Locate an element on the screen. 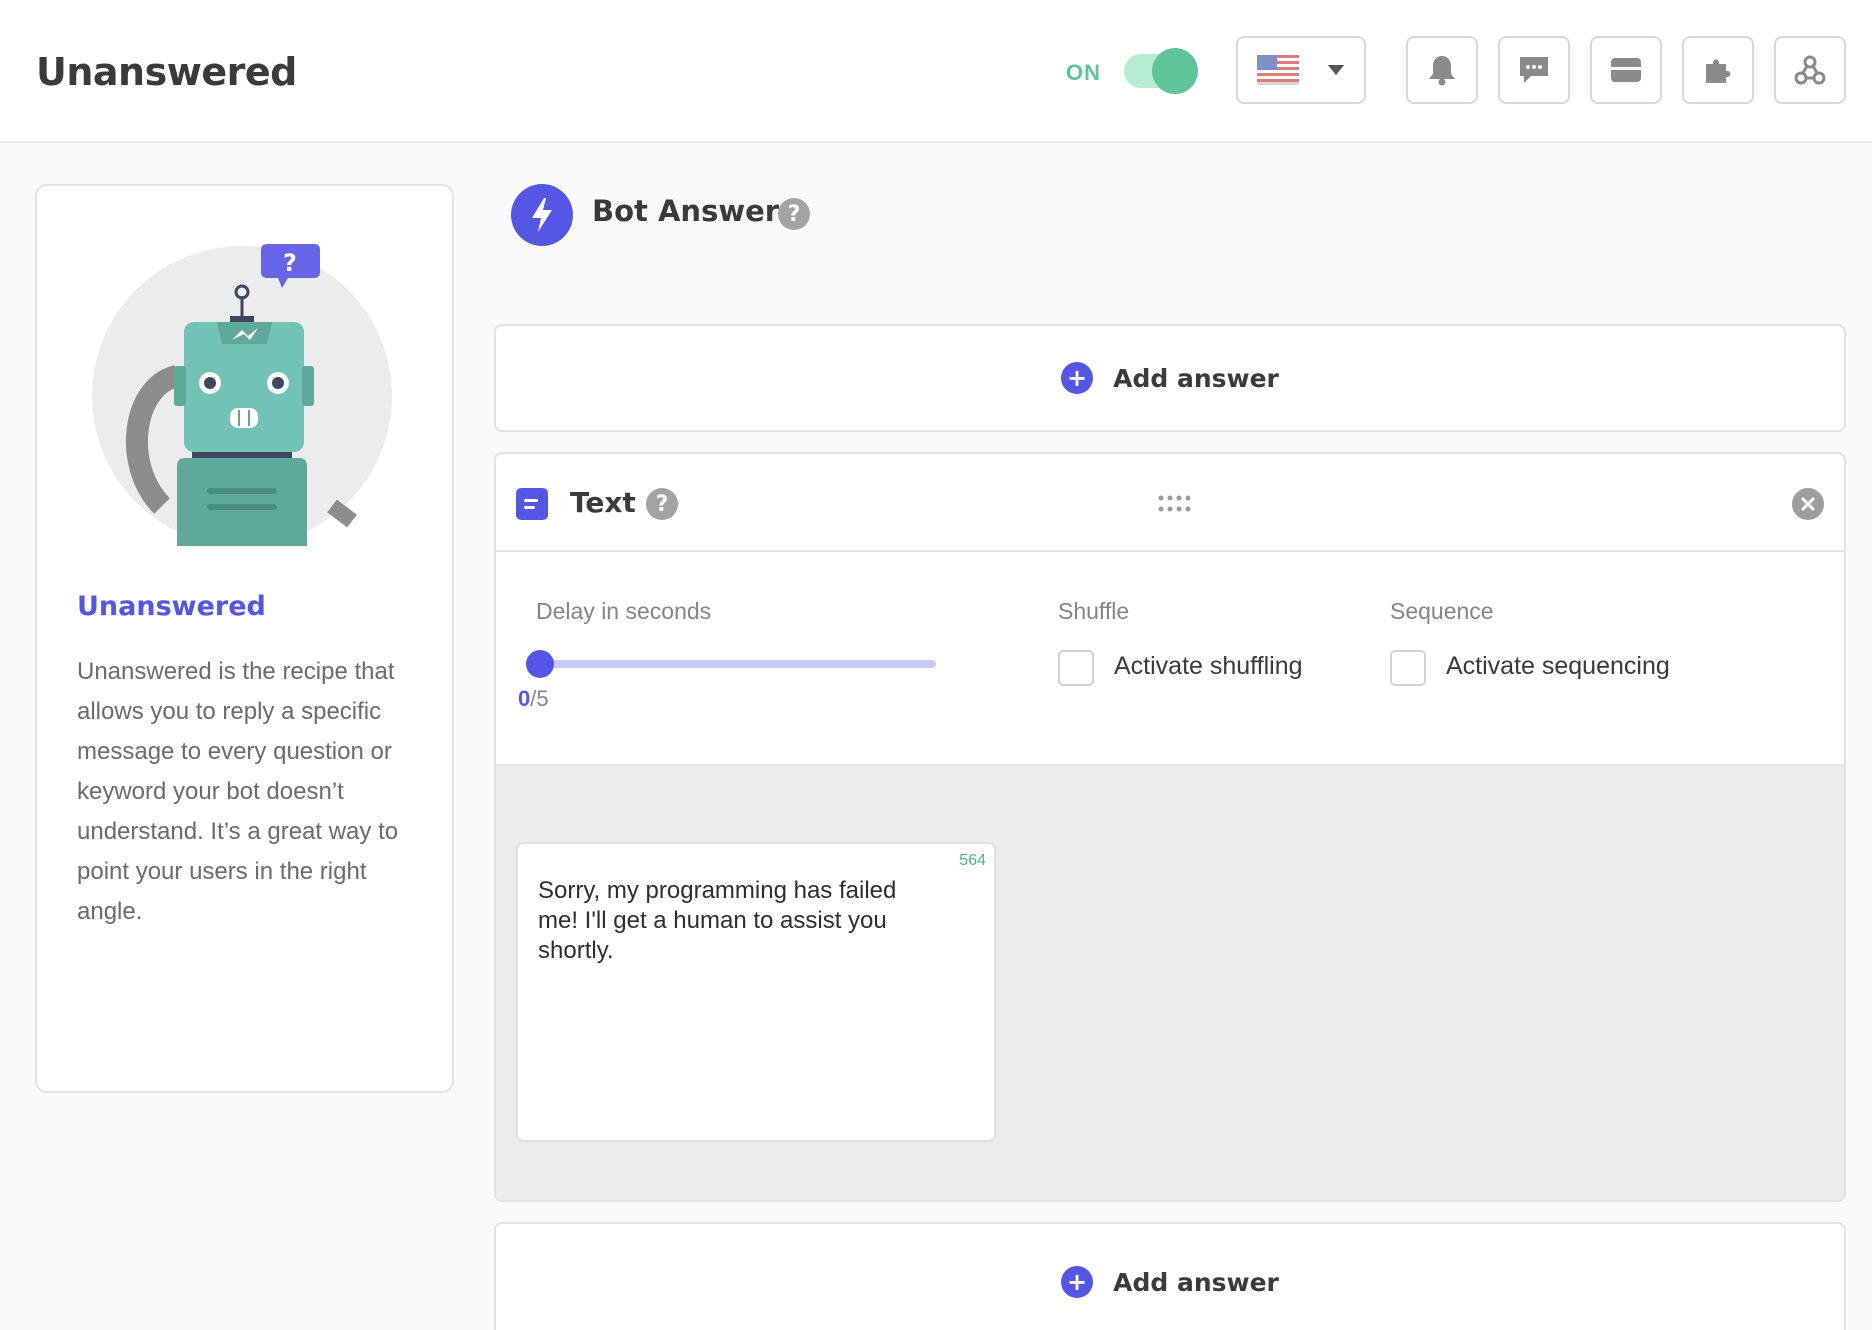  add-answer-button-top: + Add answer is located at coordinates (1170, 378).